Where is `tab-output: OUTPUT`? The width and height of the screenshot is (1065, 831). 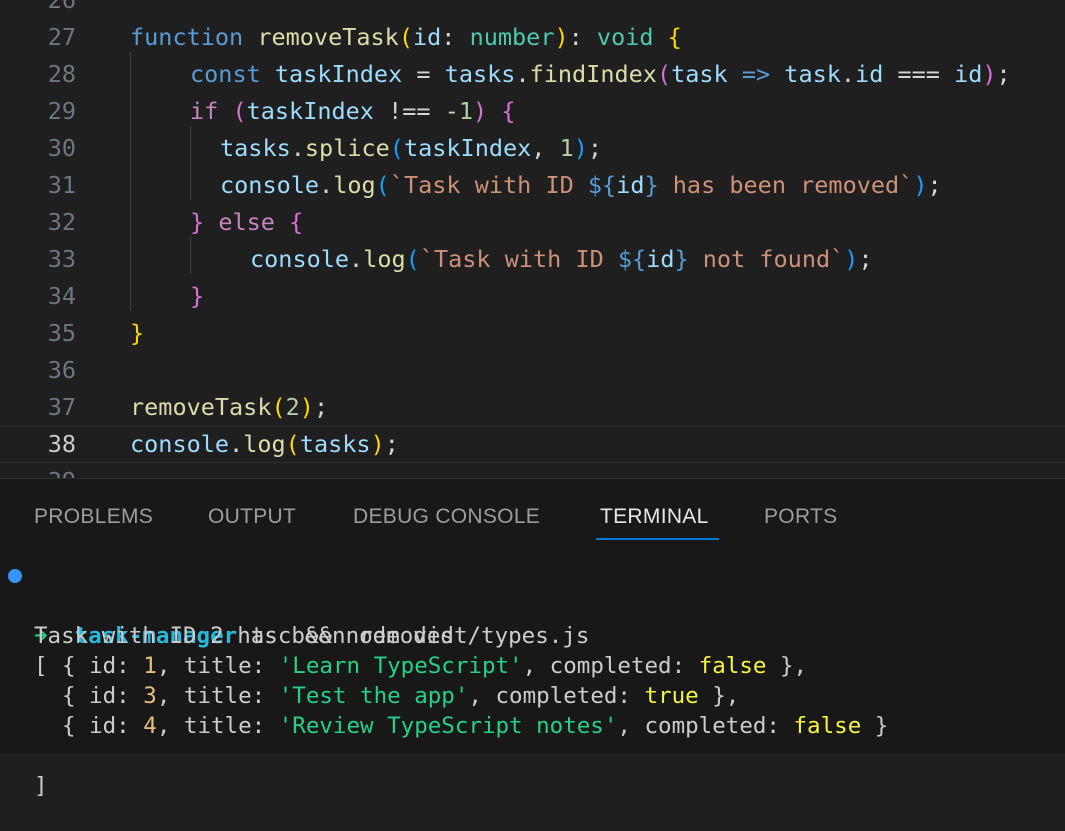 tab-output: OUTPUT is located at coordinates (252, 522).